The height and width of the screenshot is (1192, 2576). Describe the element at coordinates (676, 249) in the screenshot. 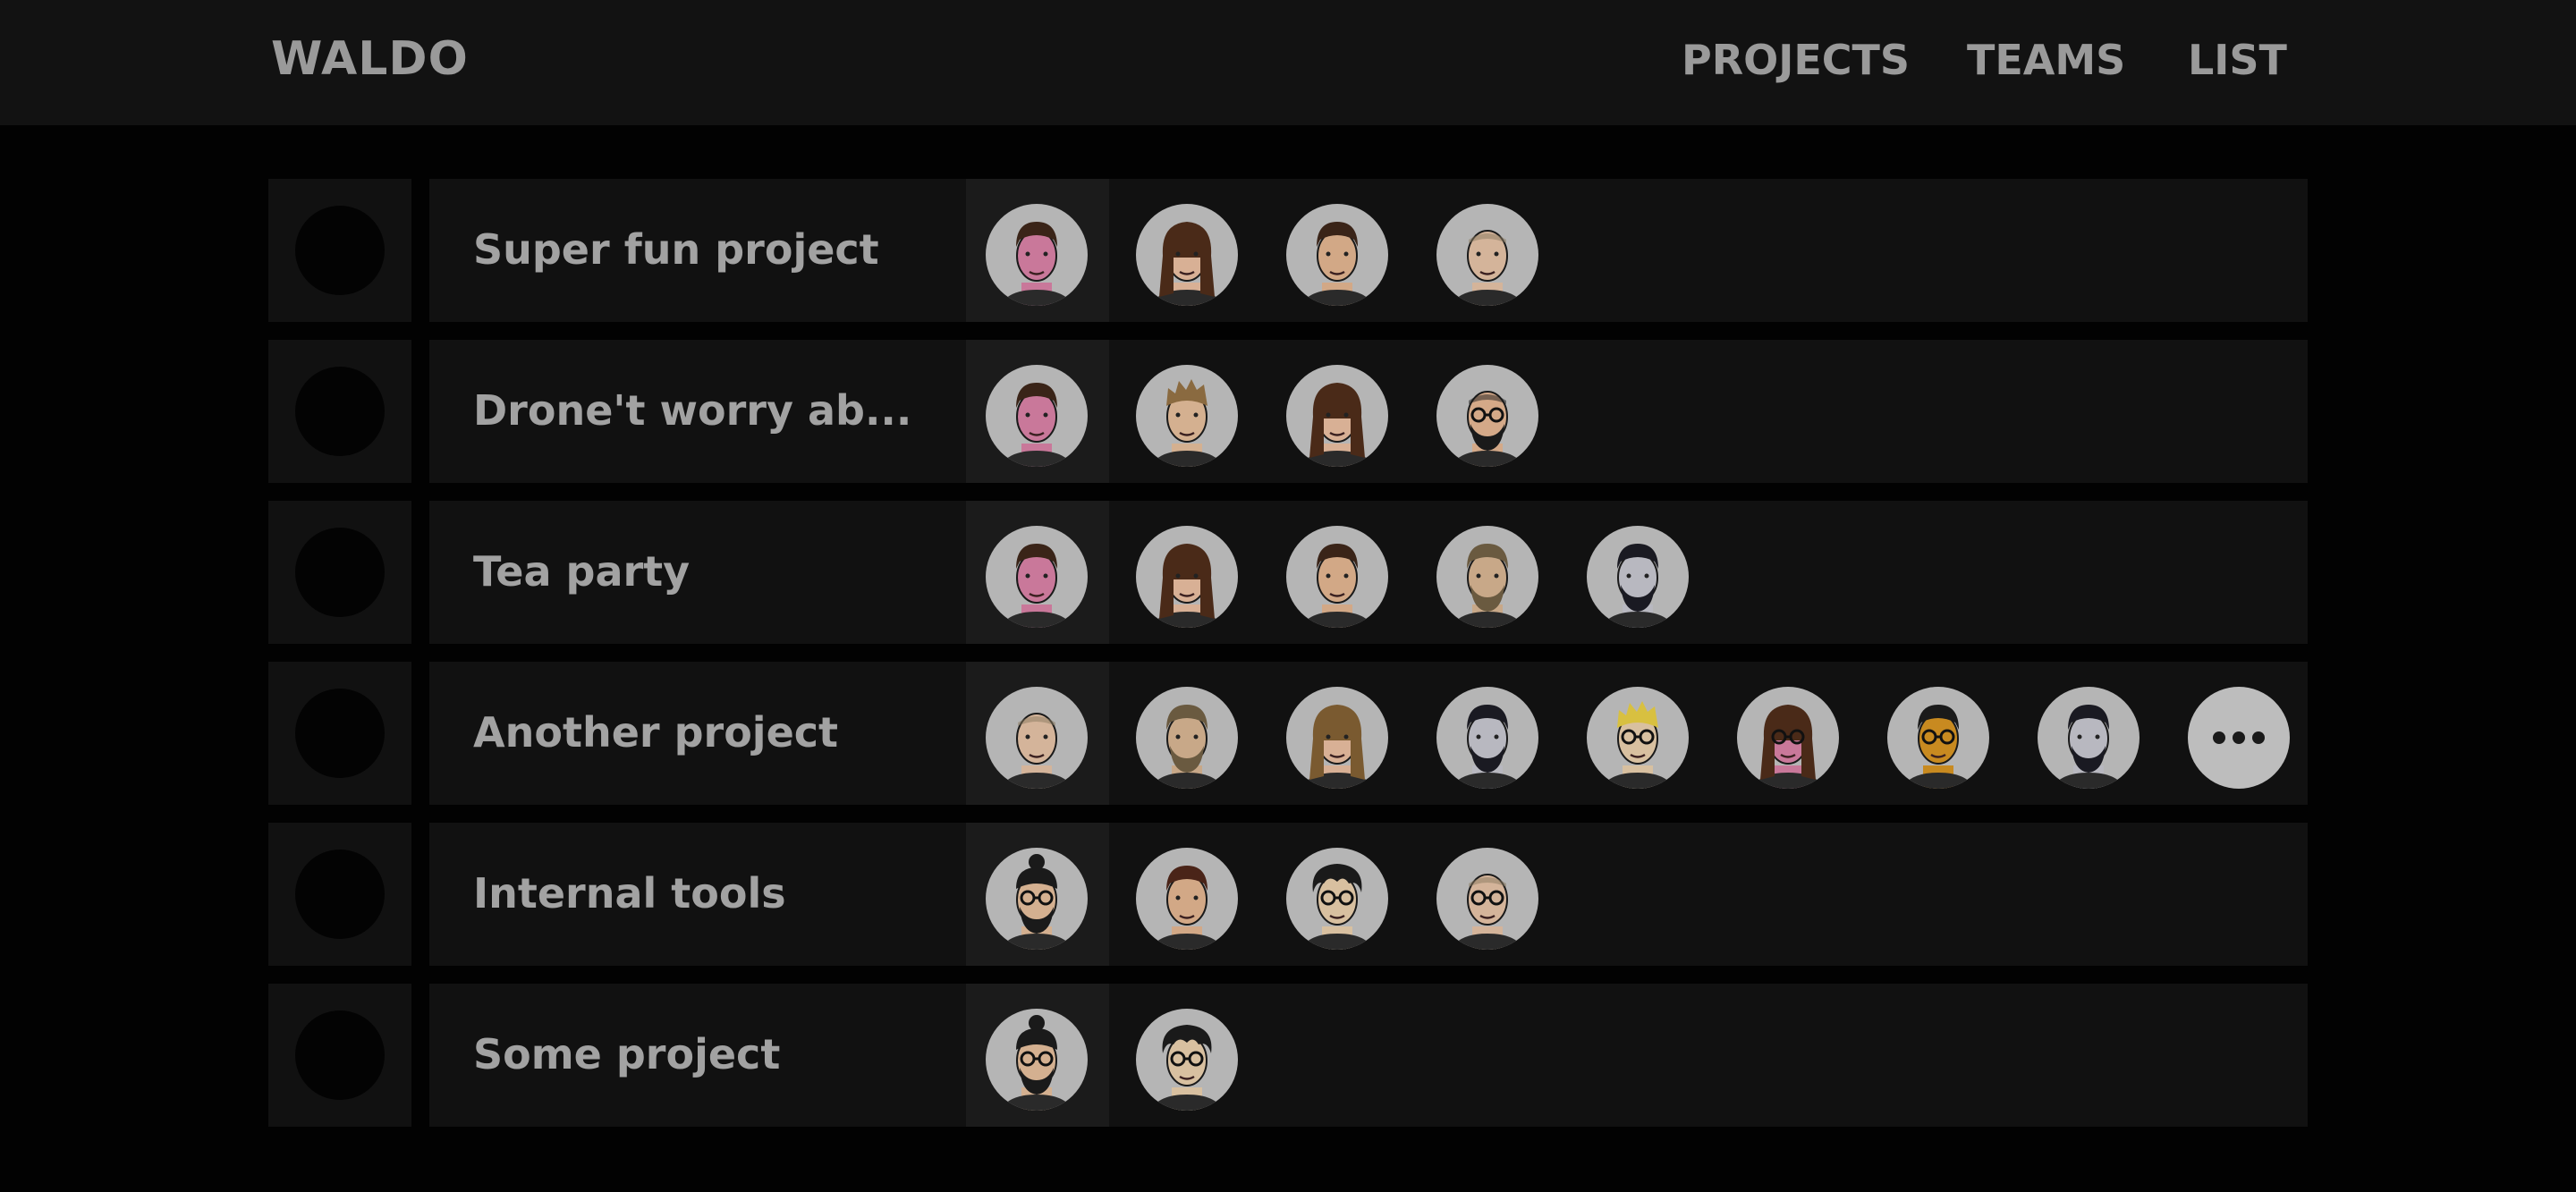

I see `project-name: Super fun project` at that location.